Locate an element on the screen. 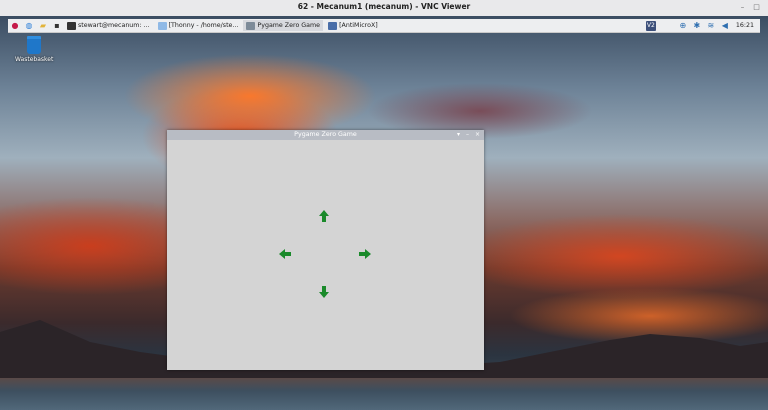 The width and height of the screenshot is (768, 410). vnc-title-bar: 62 - Mecanum1 (mecanum) - VNC Viewer – □ is located at coordinates (384, 8).